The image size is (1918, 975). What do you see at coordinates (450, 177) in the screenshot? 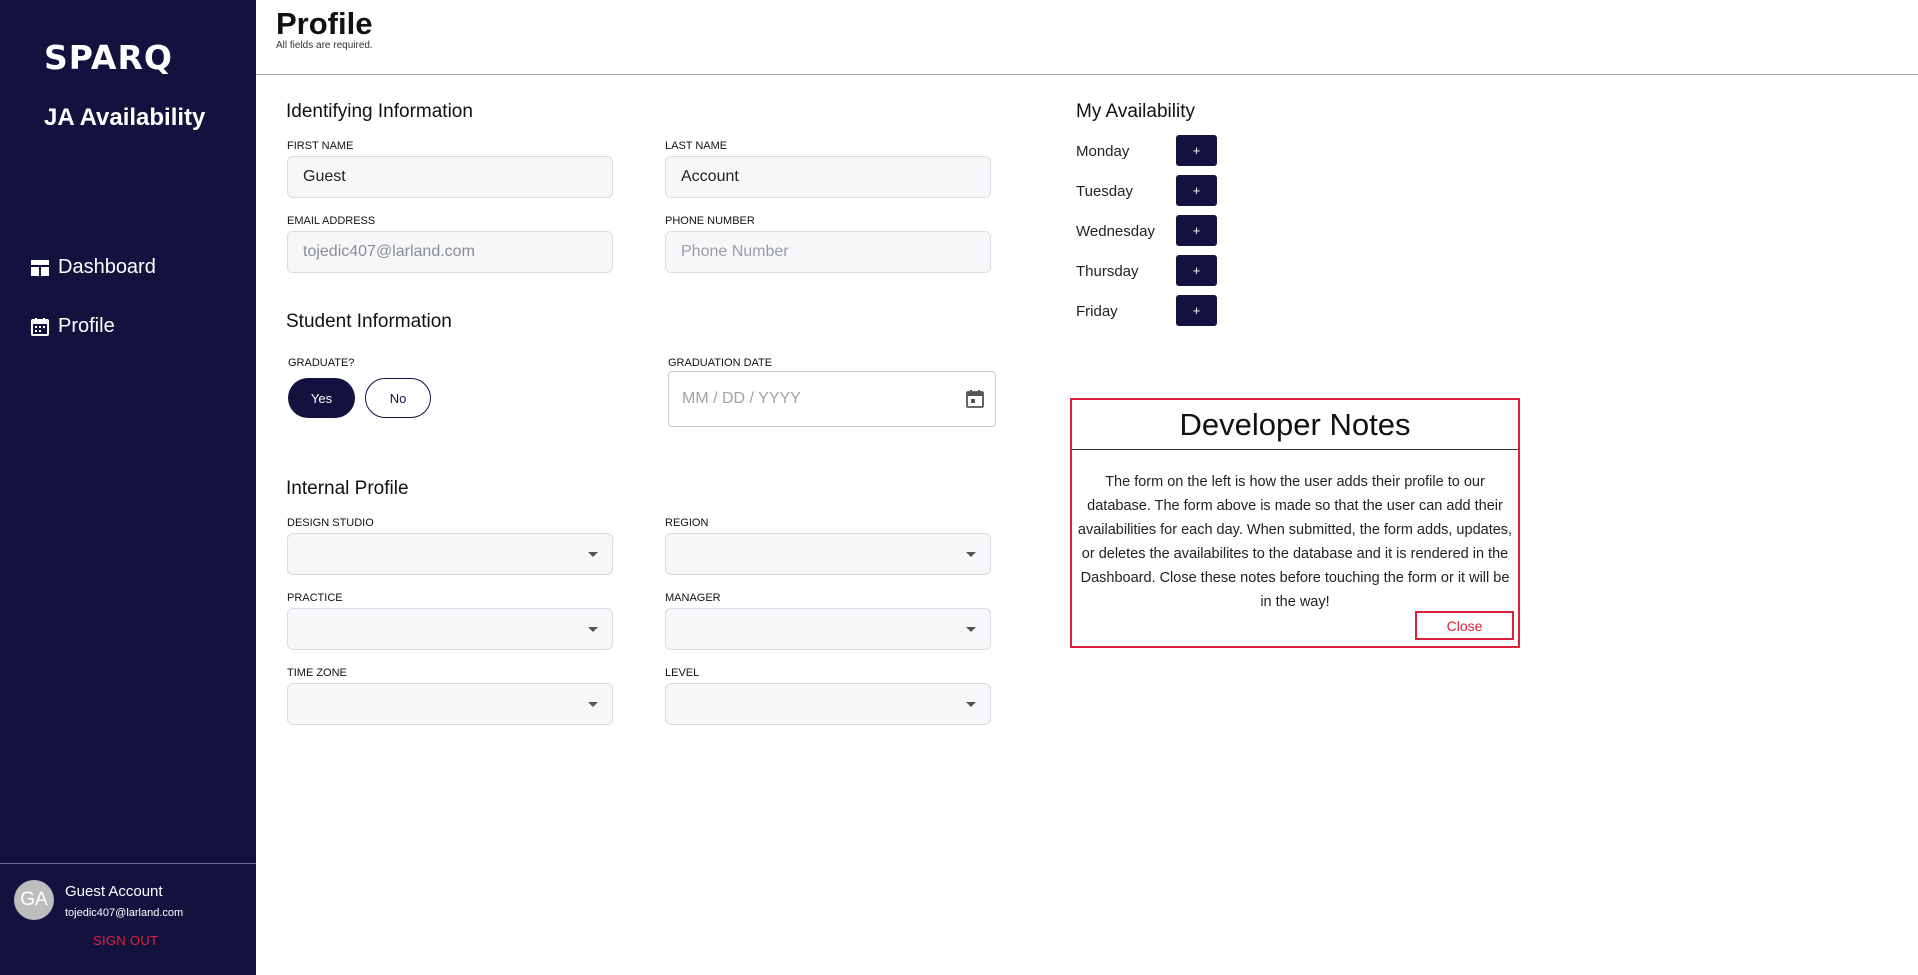
I see `first-name-field` at bounding box center [450, 177].